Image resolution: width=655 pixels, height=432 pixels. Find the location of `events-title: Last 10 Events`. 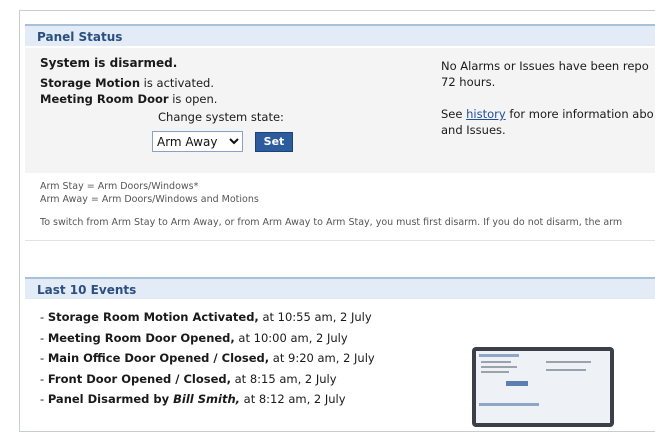

events-title: Last 10 Events is located at coordinates (87, 290).